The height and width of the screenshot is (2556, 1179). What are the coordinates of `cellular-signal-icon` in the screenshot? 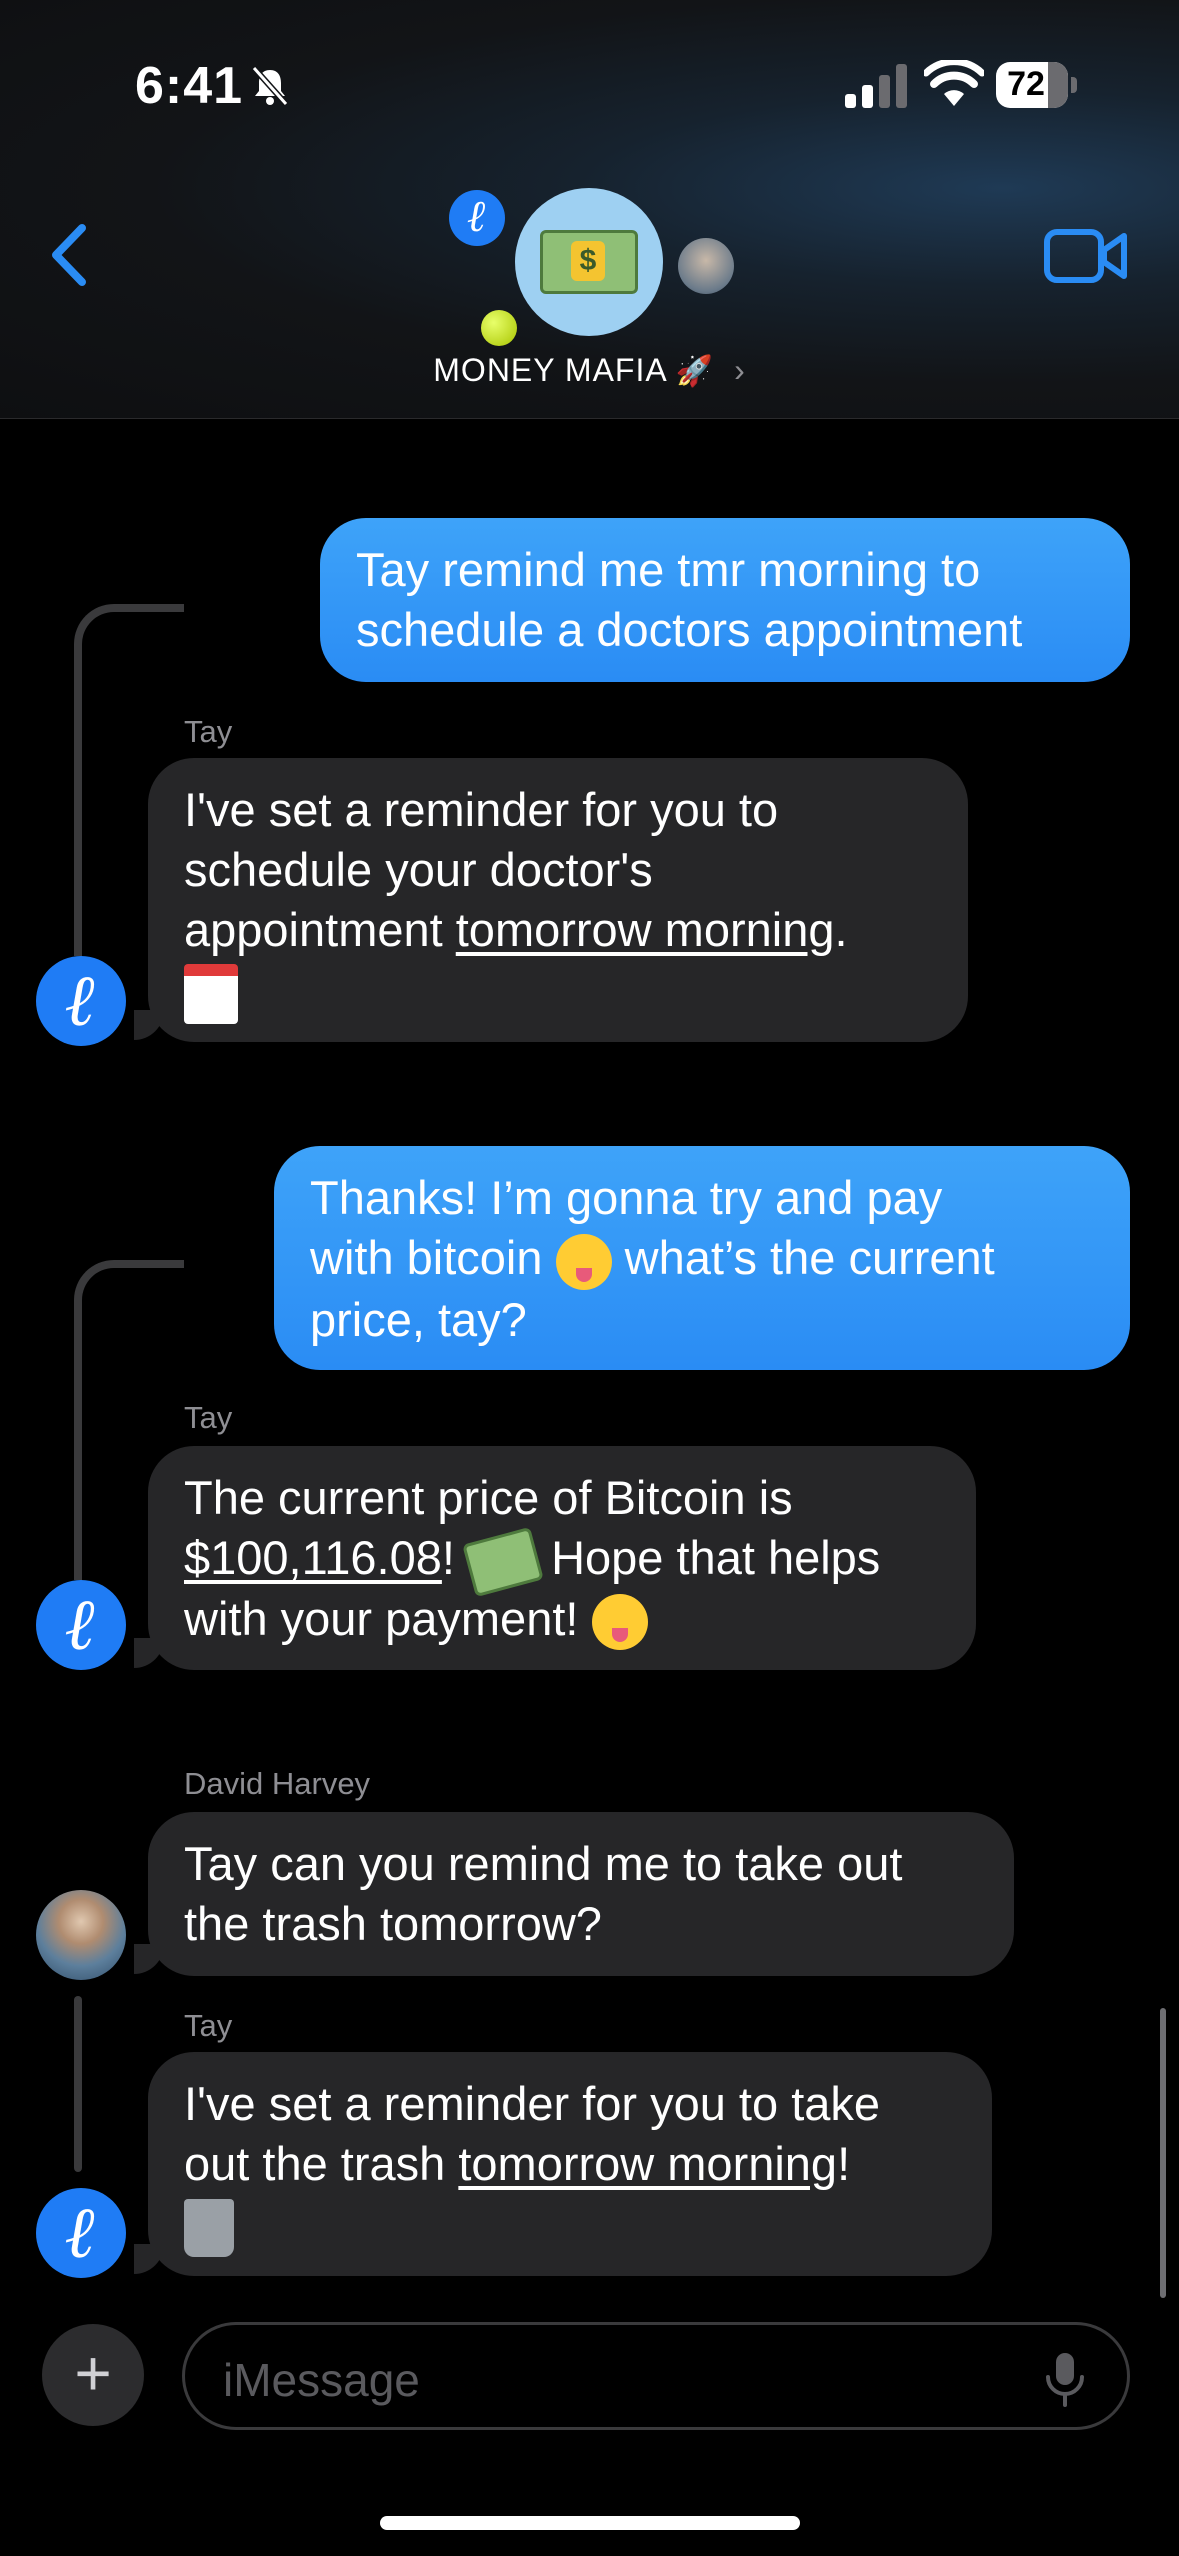 It's located at (876, 86).